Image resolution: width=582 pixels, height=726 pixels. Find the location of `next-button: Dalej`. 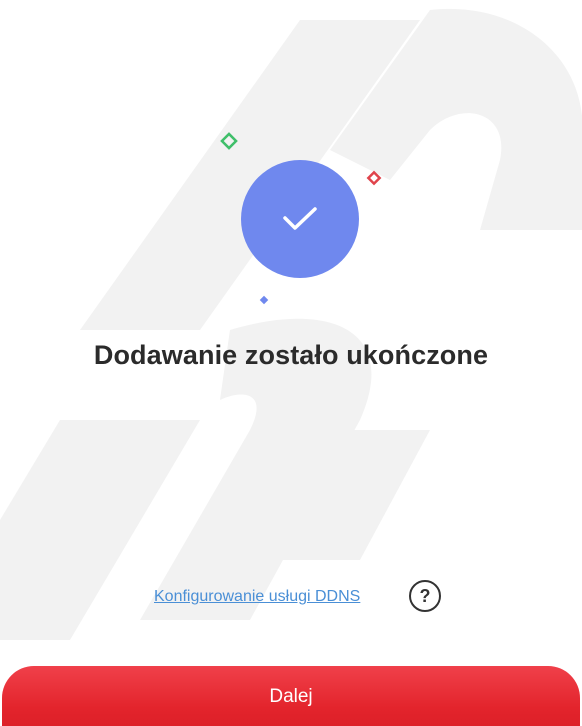

next-button: Dalej is located at coordinates (291, 696).